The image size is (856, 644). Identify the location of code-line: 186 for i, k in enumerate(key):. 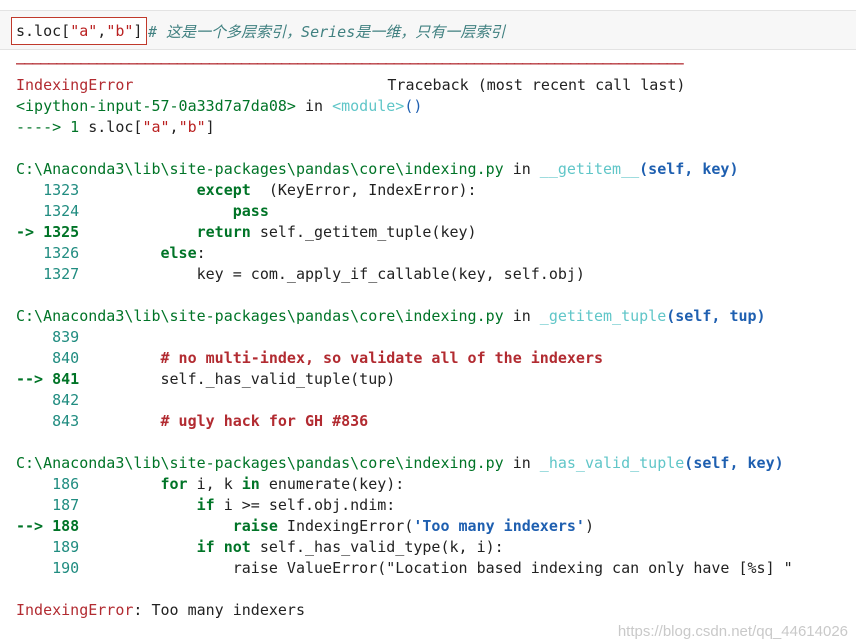
(436, 484).